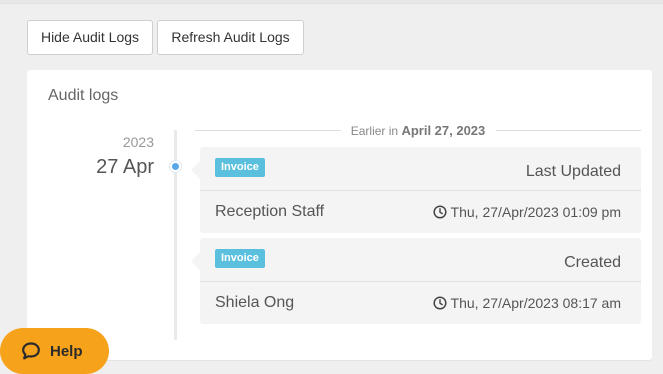  Describe the element at coordinates (66, 351) in the screenshot. I see `help-label: Help` at that location.